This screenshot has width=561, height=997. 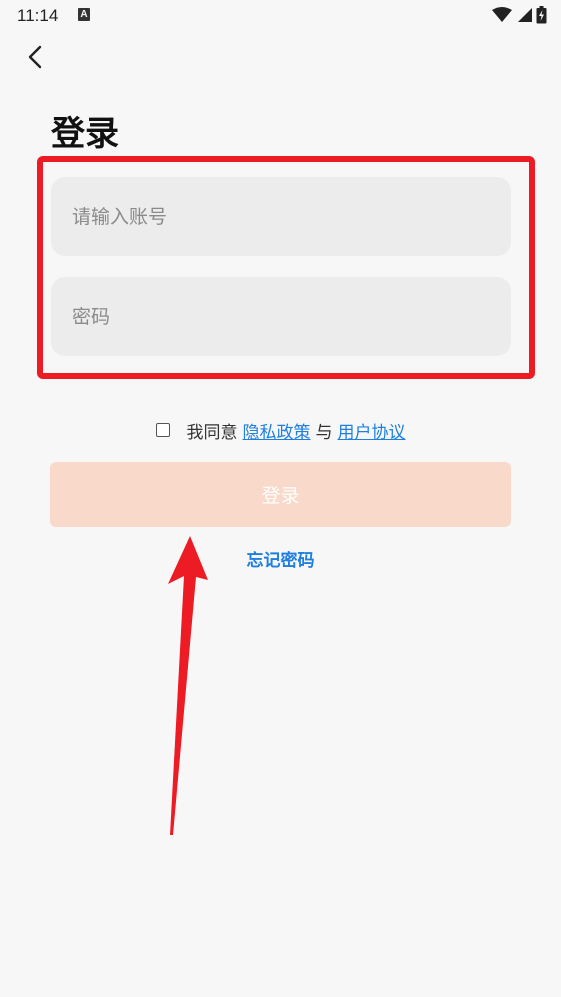 I want to click on forgot-password-link: 忘记密码, so click(x=280, y=558).